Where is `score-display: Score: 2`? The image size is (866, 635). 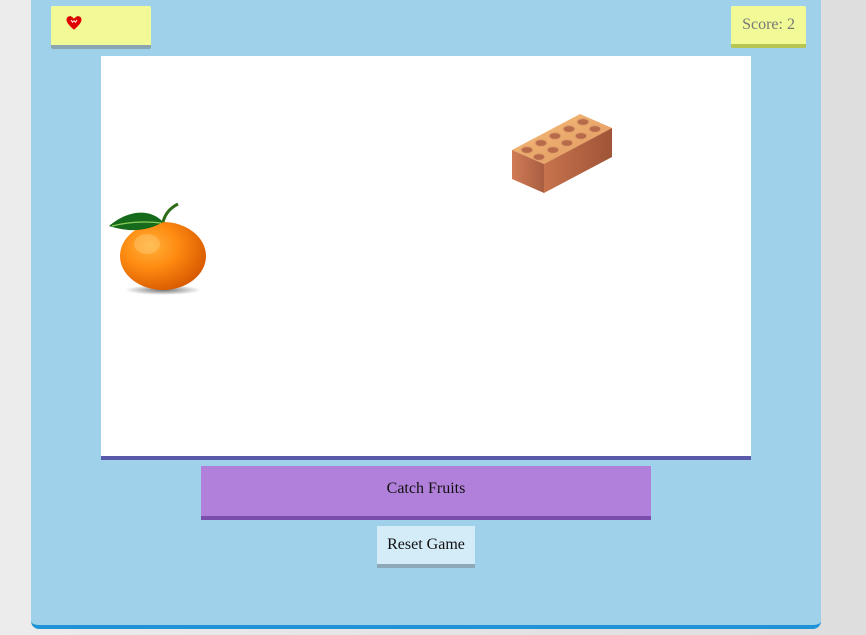 score-display: Score: 2 is located at coordinates (768, 27).